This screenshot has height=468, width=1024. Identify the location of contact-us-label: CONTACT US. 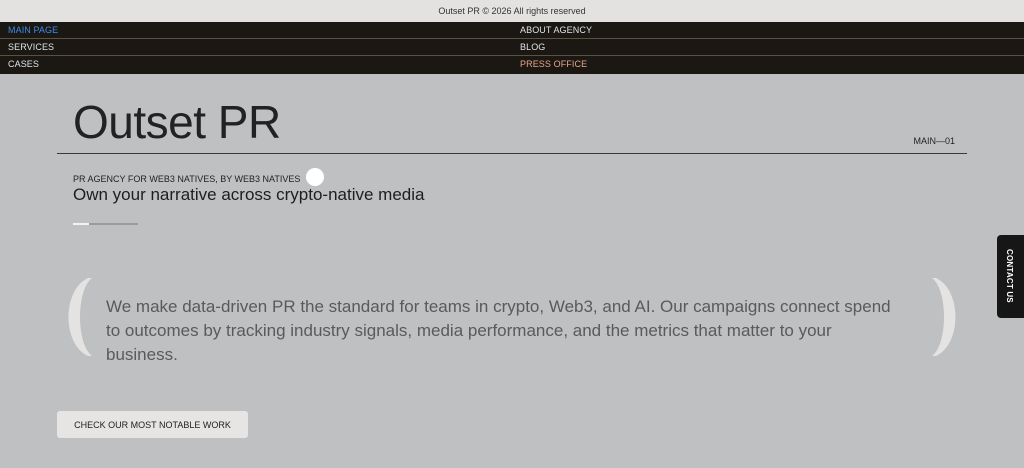
(1009, 276).